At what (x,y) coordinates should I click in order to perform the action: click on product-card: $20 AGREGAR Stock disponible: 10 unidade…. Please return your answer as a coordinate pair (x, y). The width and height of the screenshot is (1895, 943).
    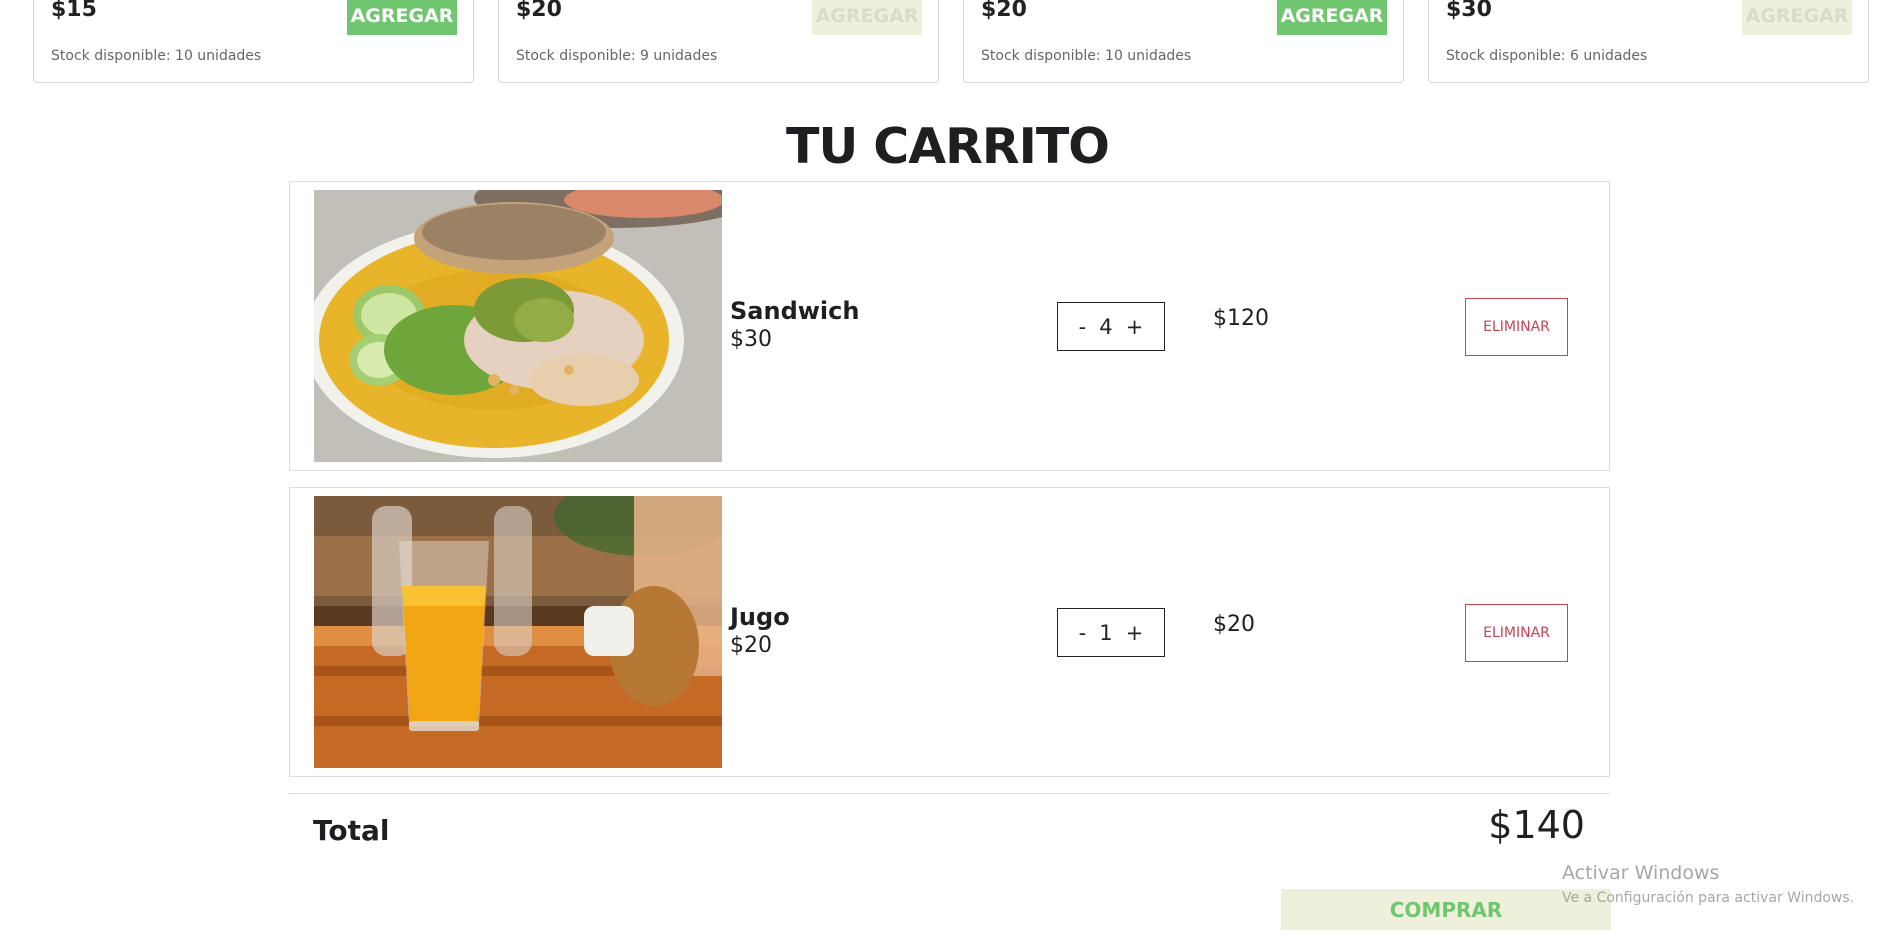
    Looking at the image, I should click on (1183, 41).